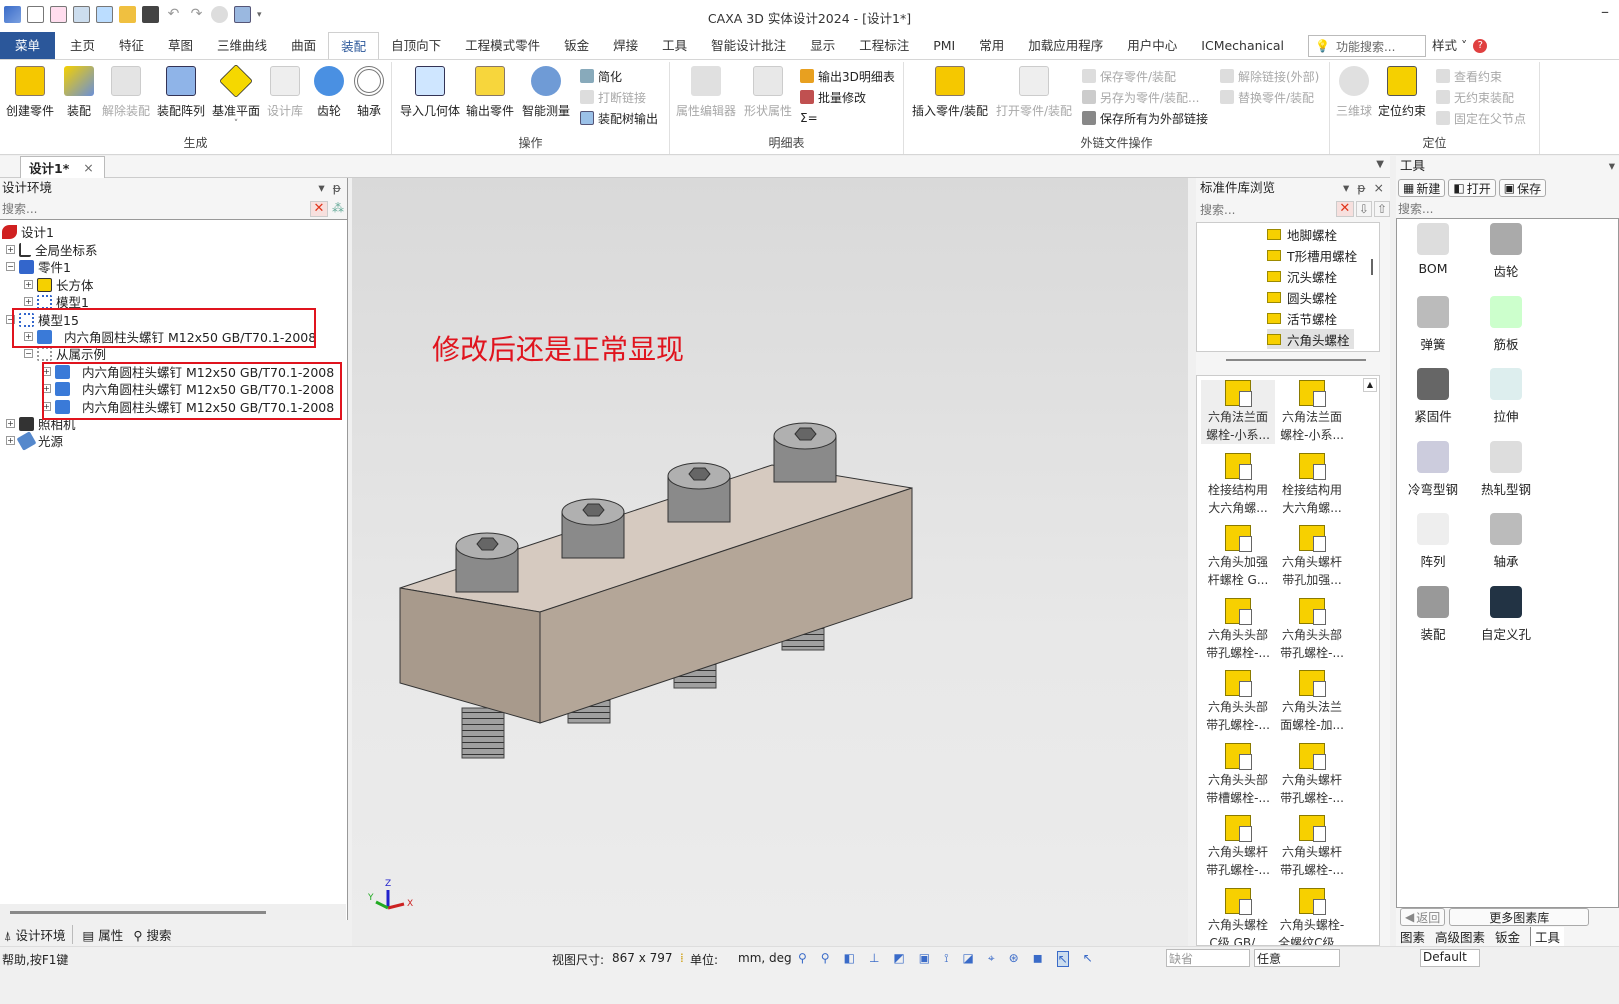 The height and width of the screenshot is (1004, 1619). Describe the element at coordinates (1506, 541) in the screenshot. I see `tool-item: 轴承` at that location.